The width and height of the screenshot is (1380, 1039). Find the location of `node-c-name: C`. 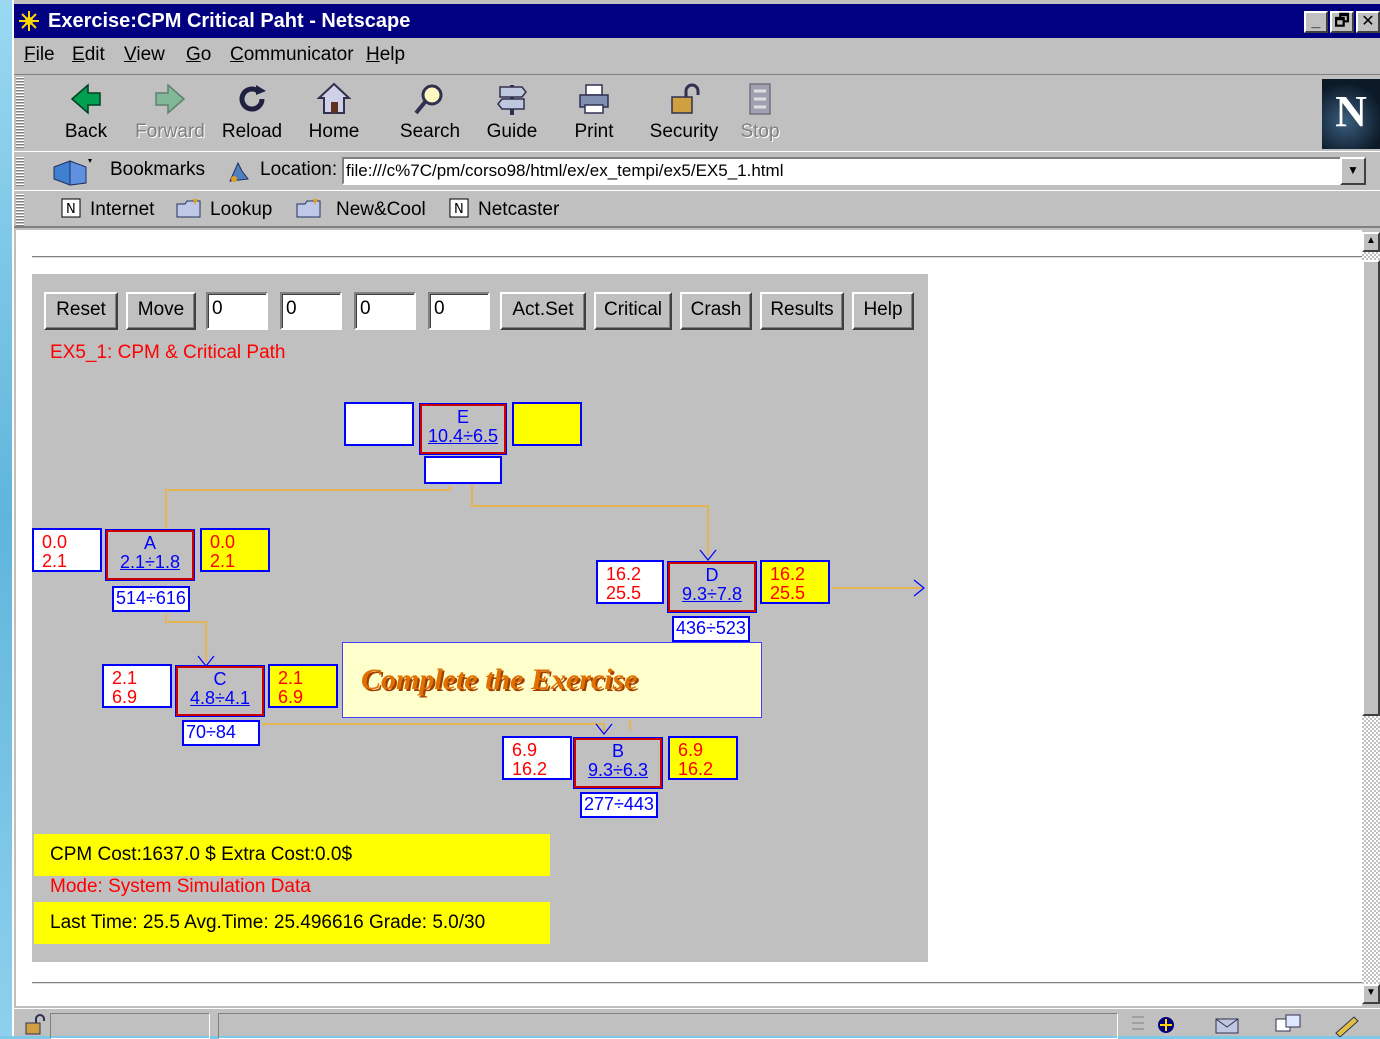

node-c-name: C is located at coordinates (220, 679).